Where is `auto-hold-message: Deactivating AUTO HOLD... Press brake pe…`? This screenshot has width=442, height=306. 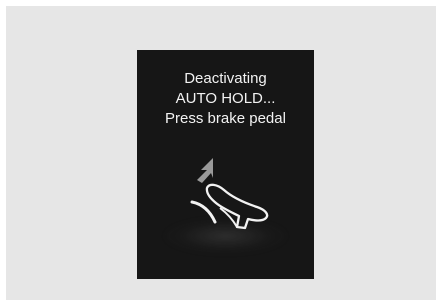 auto-hold-message: Deactivating AUTO HOLD... Press brake pe… is located at coordinates (225, 99).